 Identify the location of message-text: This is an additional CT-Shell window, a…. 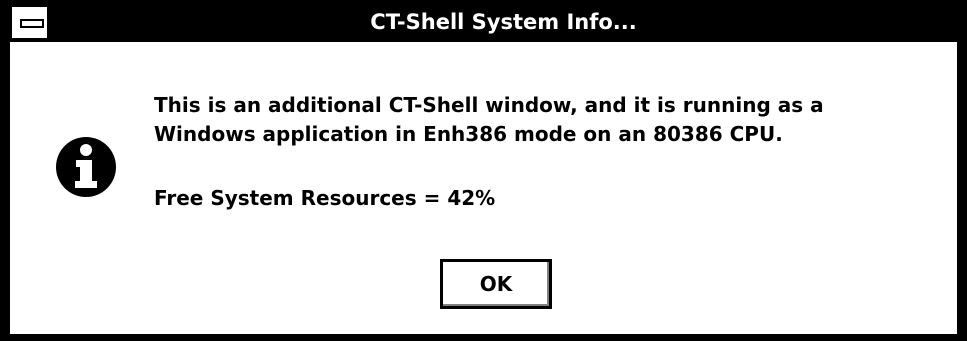
(554, 120).